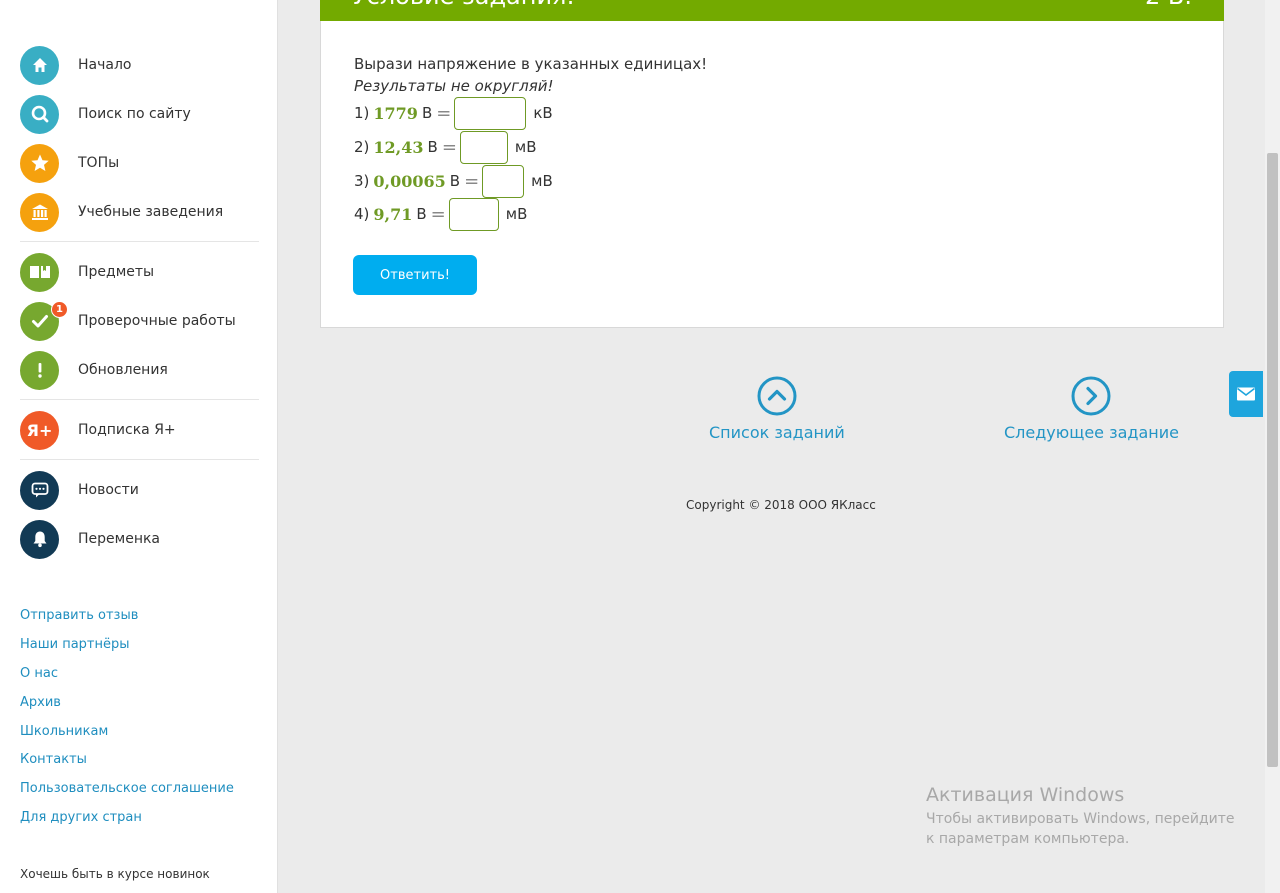  What do you see at coordinates (127, 737) in the screenshot?
I see `footer-link-students: Школьникам` at bounding box center [127, 737].